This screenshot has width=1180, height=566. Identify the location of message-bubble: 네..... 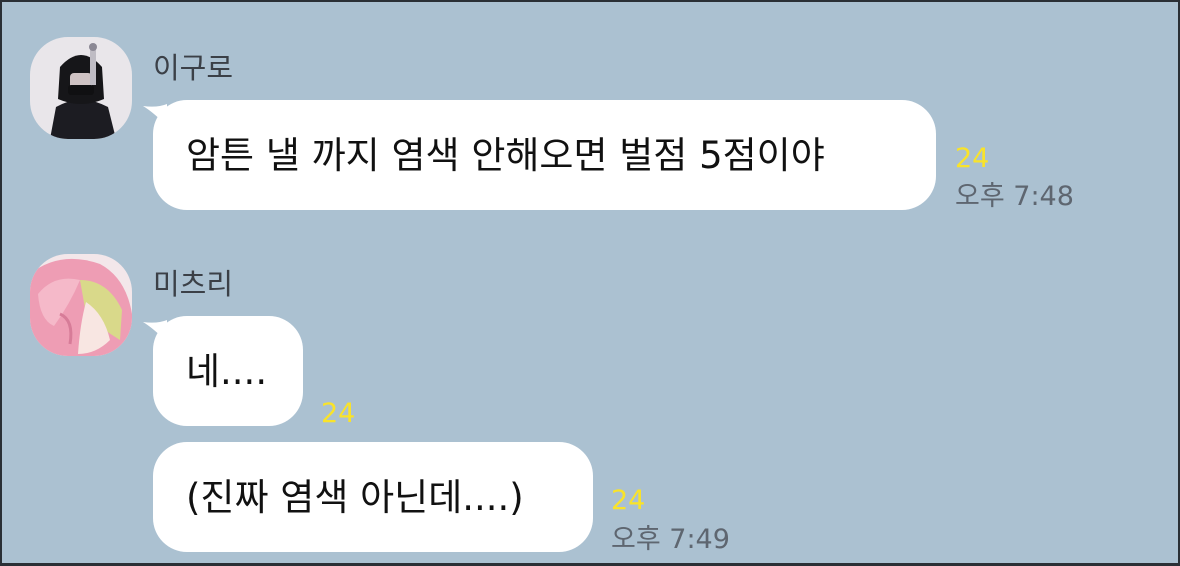
(228, 371).